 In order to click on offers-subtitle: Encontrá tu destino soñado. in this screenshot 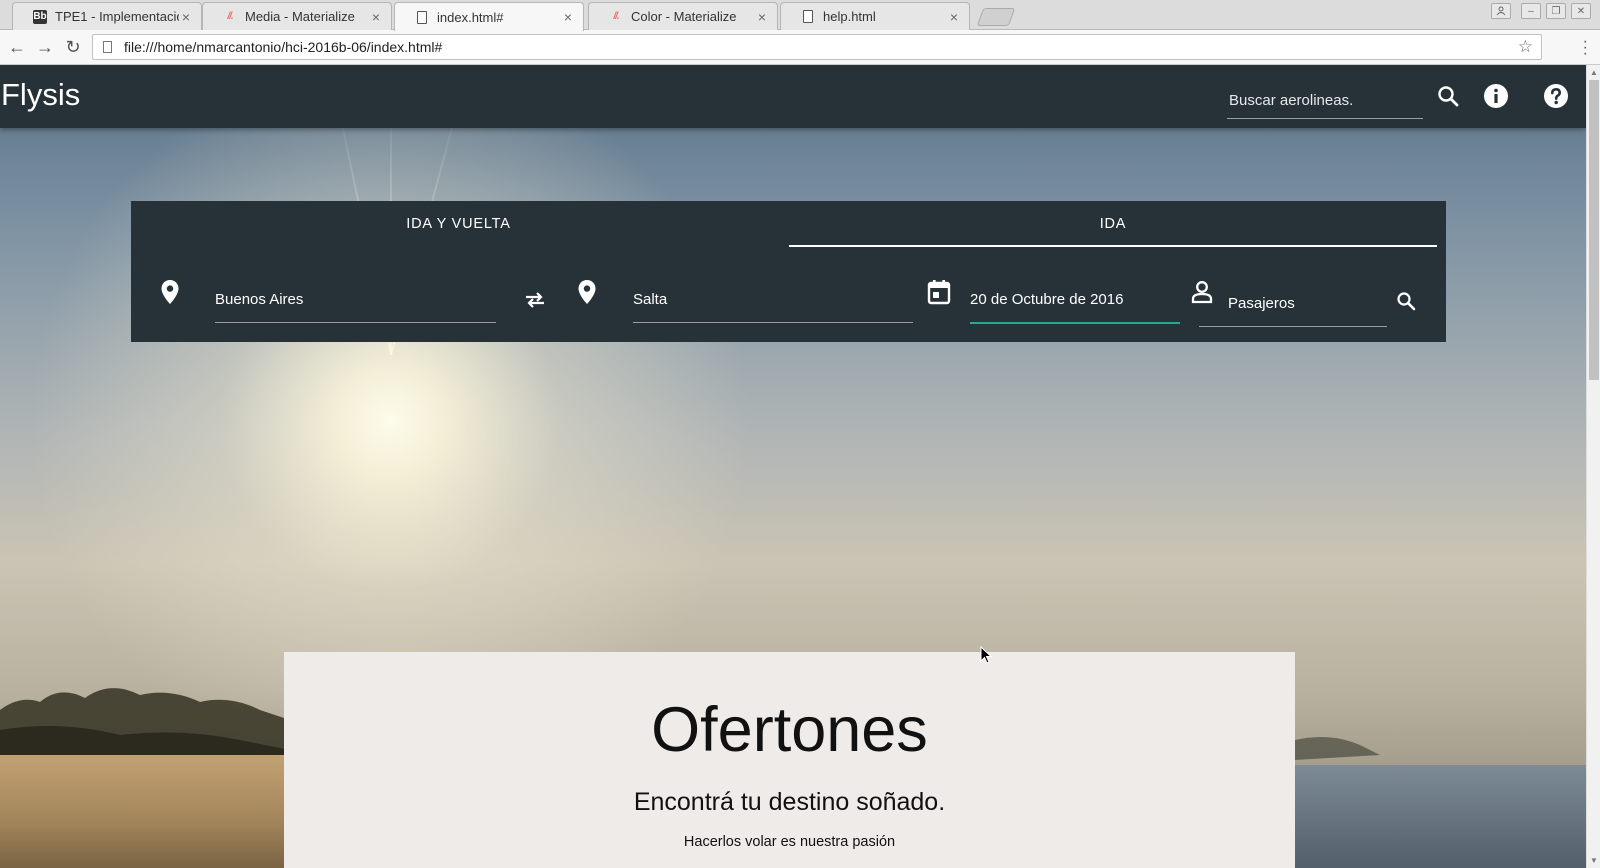, I will do `click(789, 802)`.